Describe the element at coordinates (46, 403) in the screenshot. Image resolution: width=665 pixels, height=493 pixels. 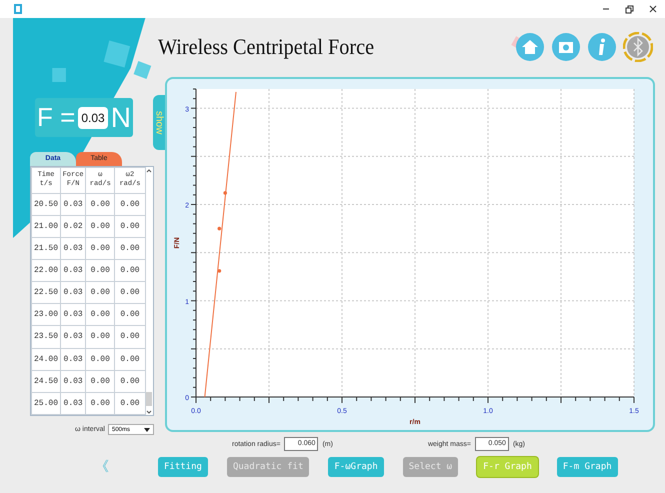
I see `table-cell: 25.00` at that location.